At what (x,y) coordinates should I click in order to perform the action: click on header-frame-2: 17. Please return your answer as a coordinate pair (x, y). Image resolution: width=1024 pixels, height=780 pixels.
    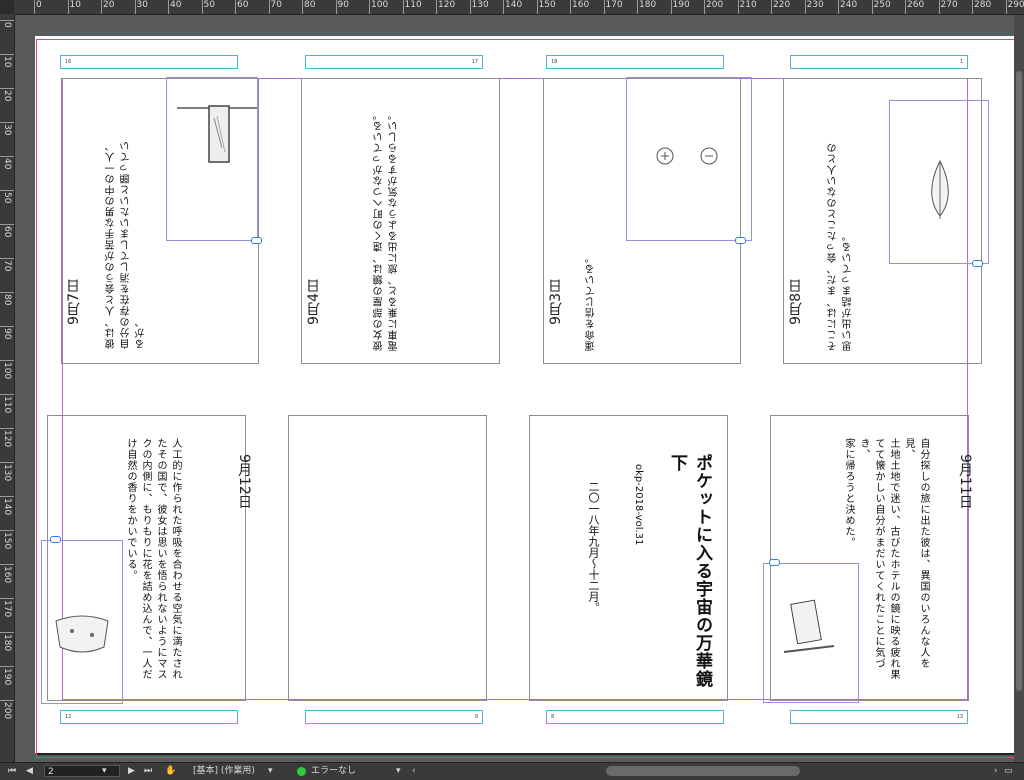
    Looking at the image, I should click on (394, 62).